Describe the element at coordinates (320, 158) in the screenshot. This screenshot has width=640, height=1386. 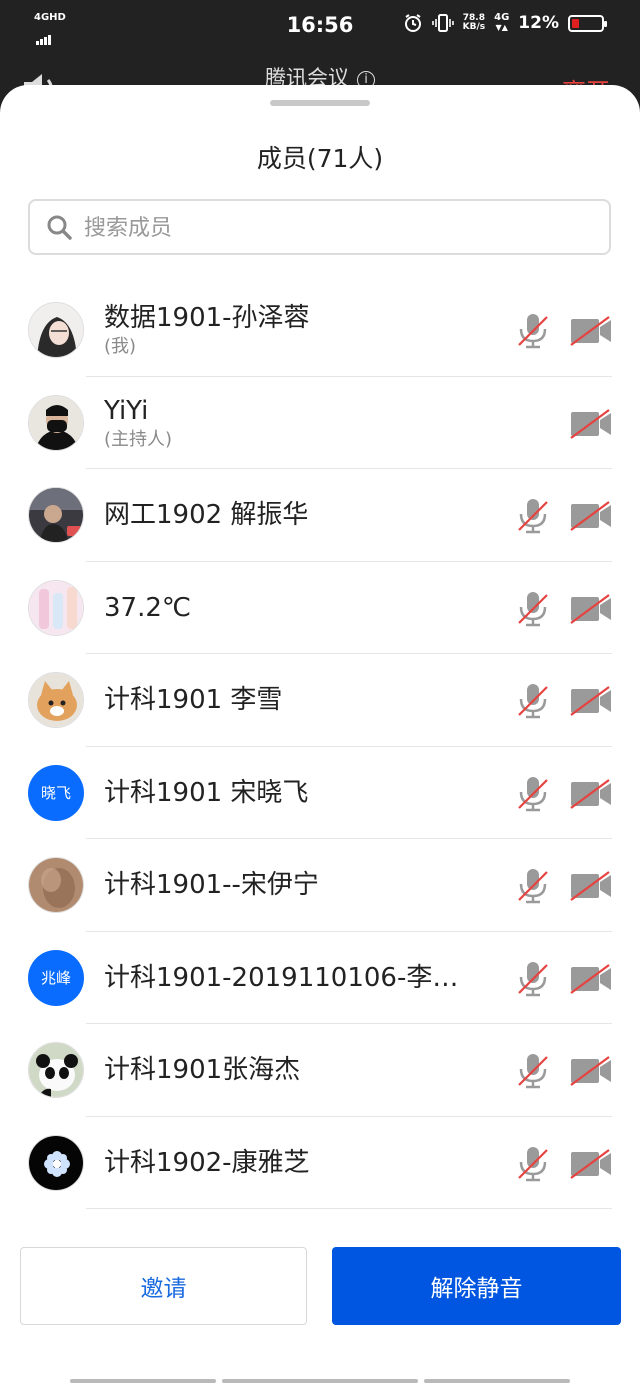
I see `sheet-title: 成员(71人)` at that location.